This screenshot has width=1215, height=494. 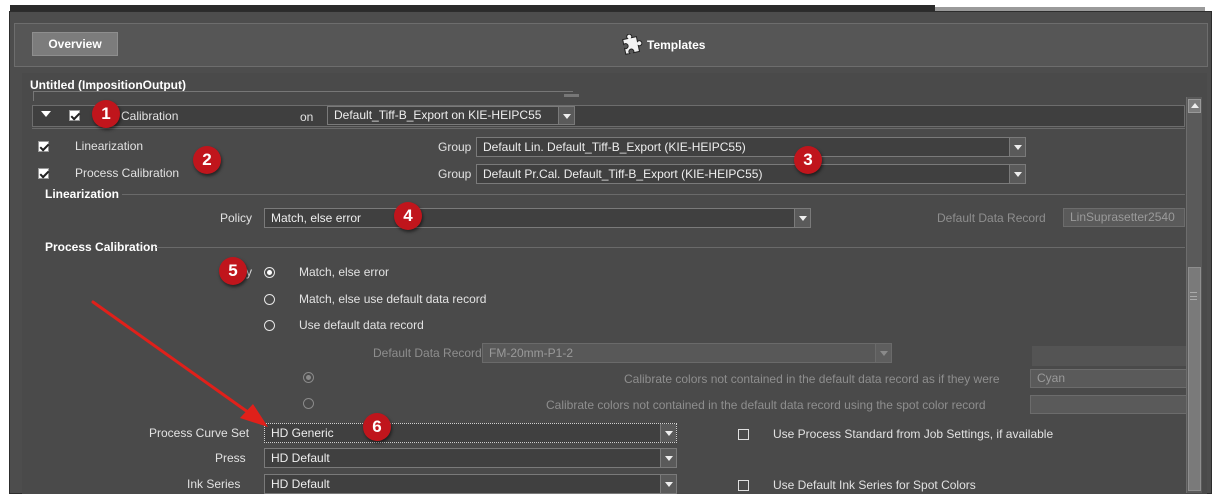 What do you see at coordinates (743, 485) in the screenshot?
I see `use-ink-checkbox` at bounding box center [743, 485].